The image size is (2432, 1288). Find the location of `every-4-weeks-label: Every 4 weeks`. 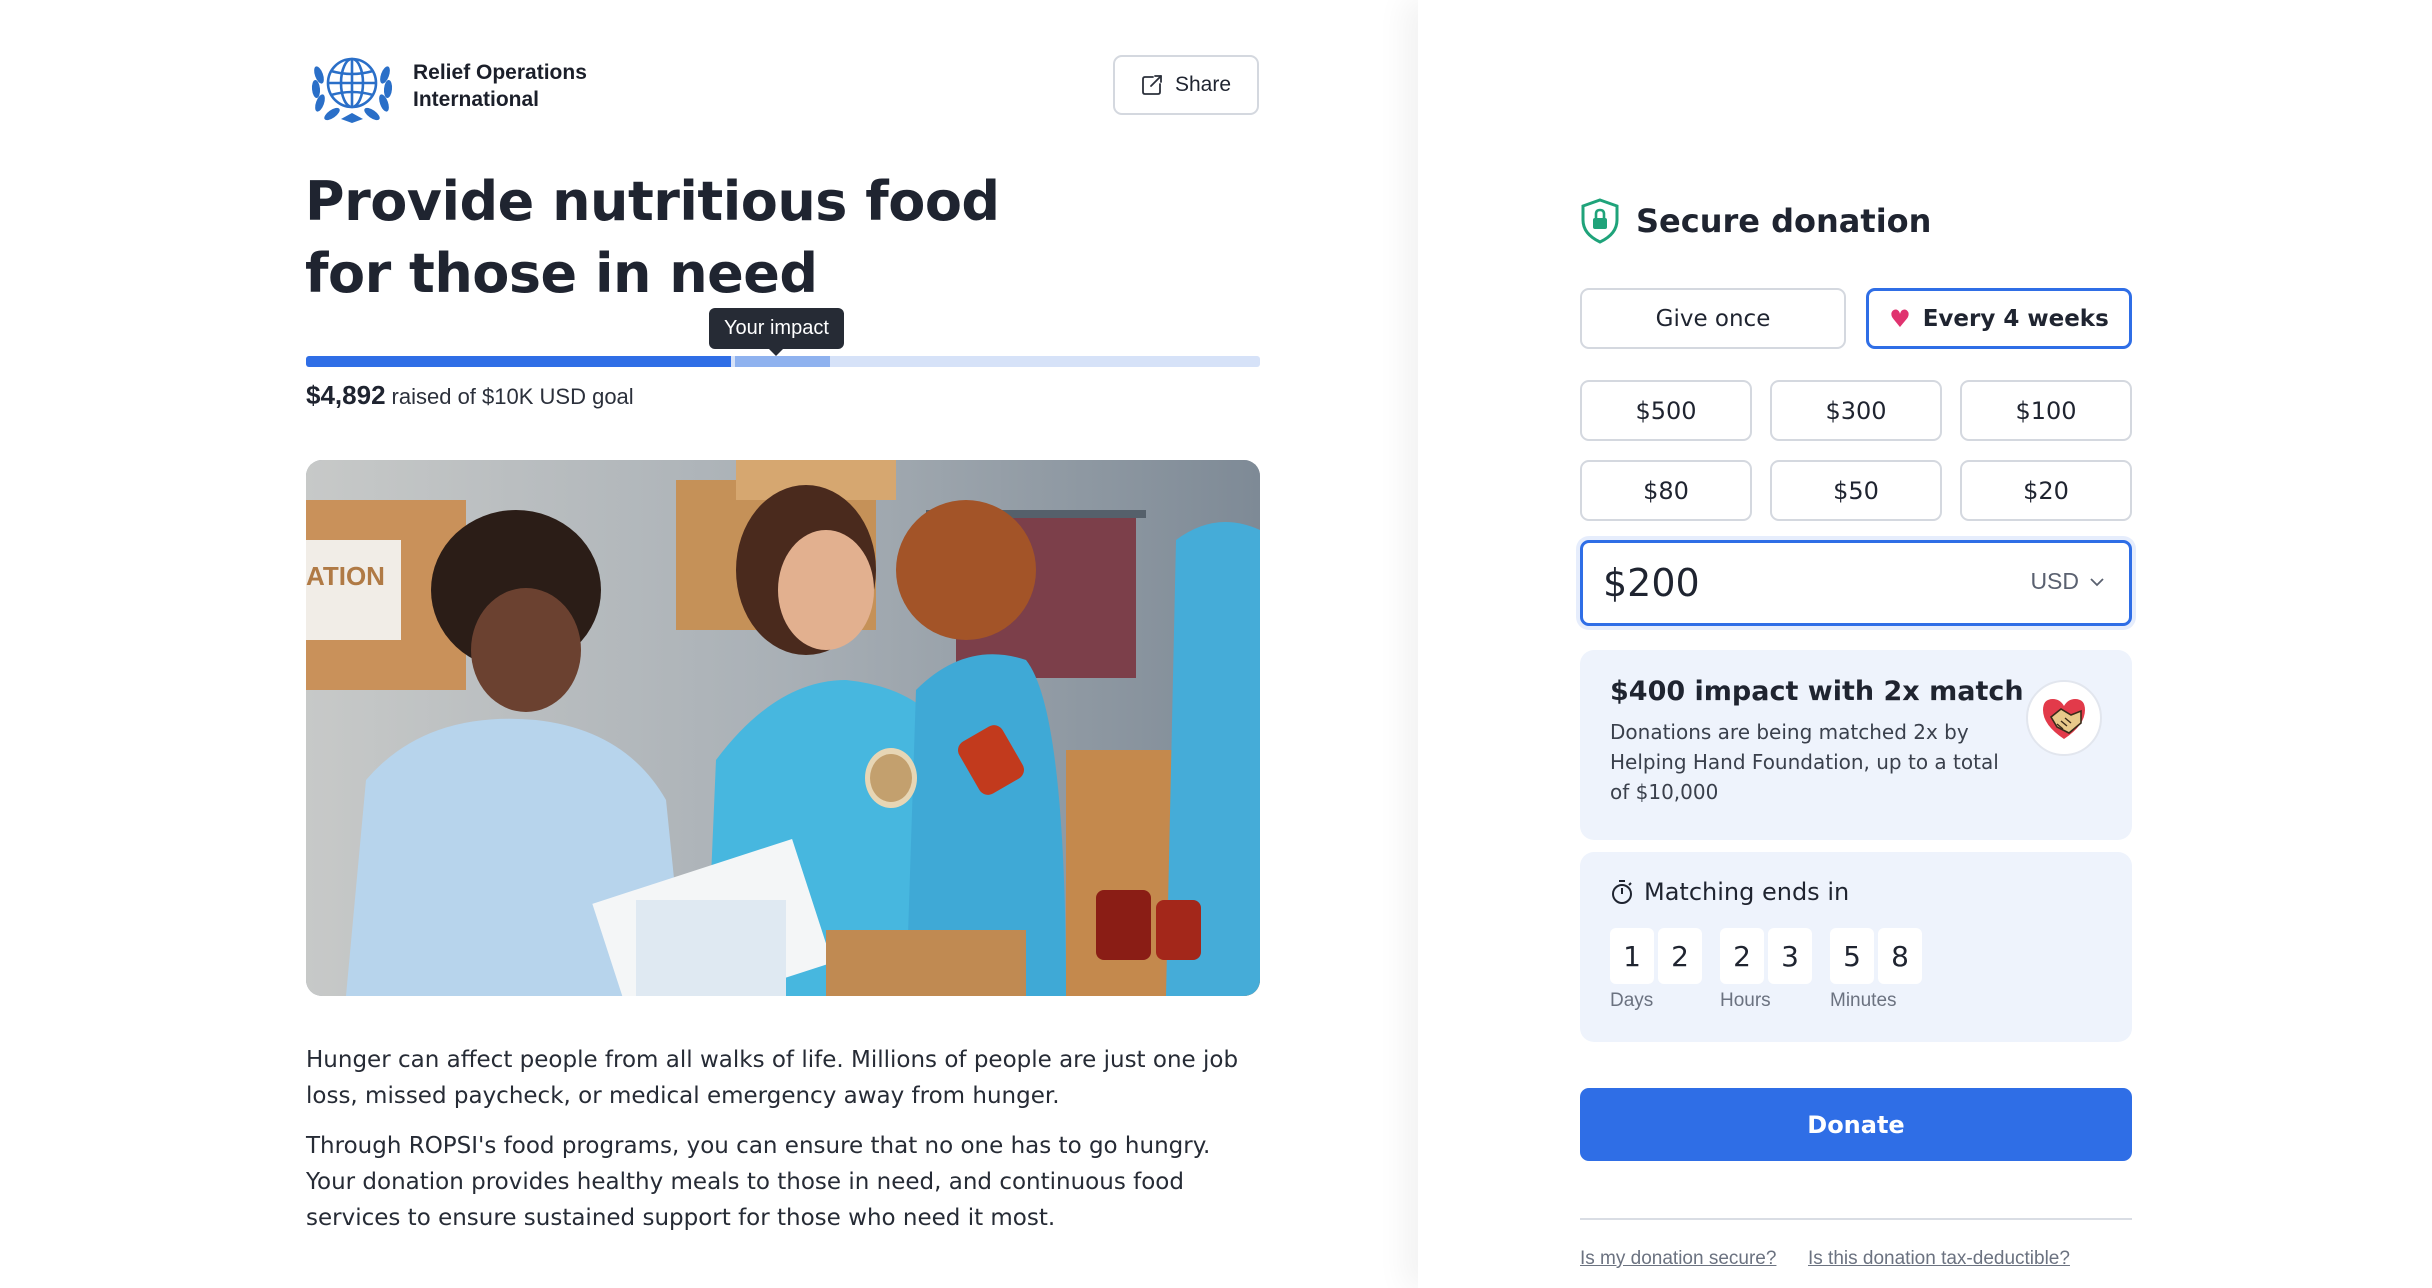

every-4-weeks-label: Every 4 weeks is located at coordinates (2015, 318).